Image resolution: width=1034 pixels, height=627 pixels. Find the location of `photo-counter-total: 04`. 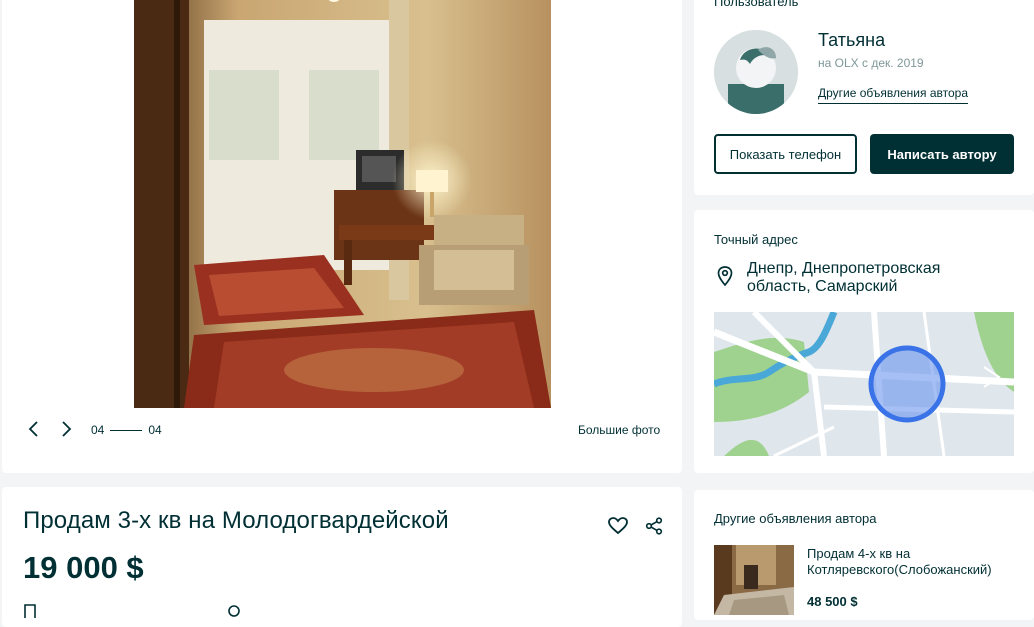

photo-counter-total: 04 is located at coordinates (155, 430).